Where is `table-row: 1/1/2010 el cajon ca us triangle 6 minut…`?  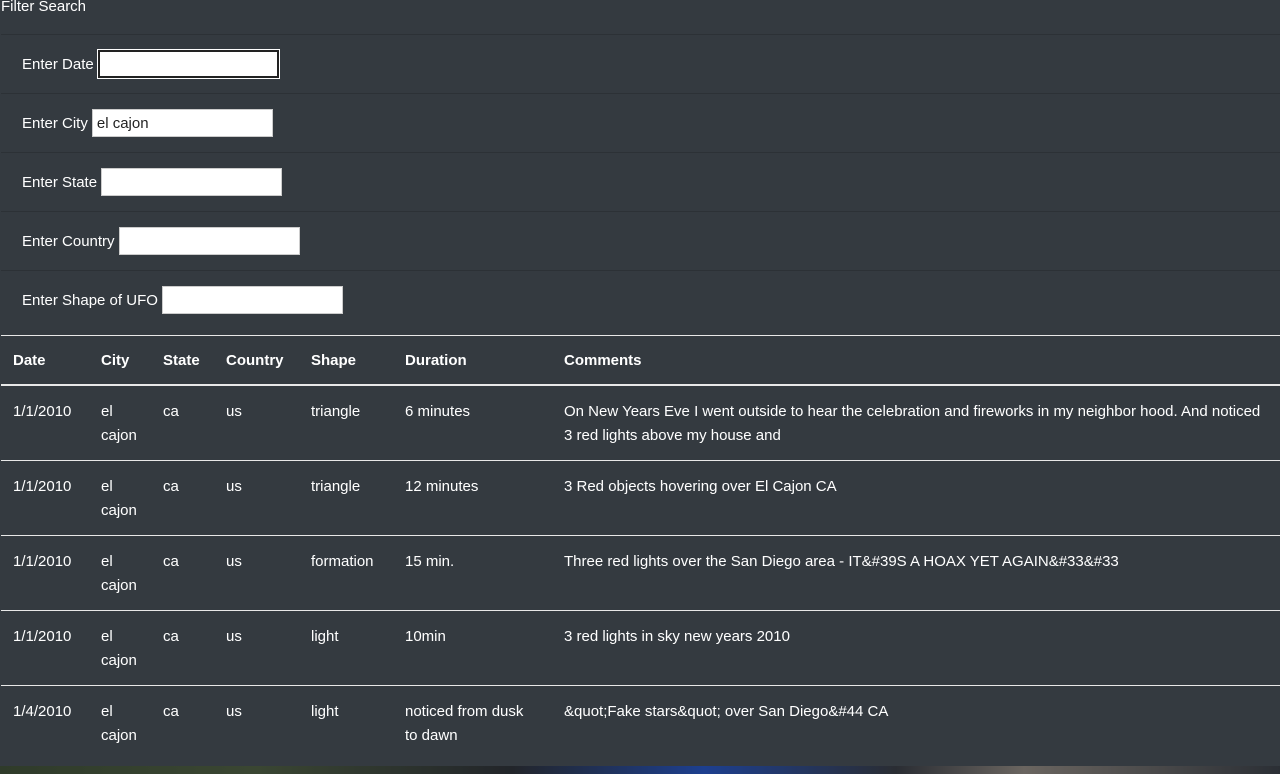 table-row: 1/1/2010 el cajon ca us triangle 6 minut… is located at coordinates (640, 423).